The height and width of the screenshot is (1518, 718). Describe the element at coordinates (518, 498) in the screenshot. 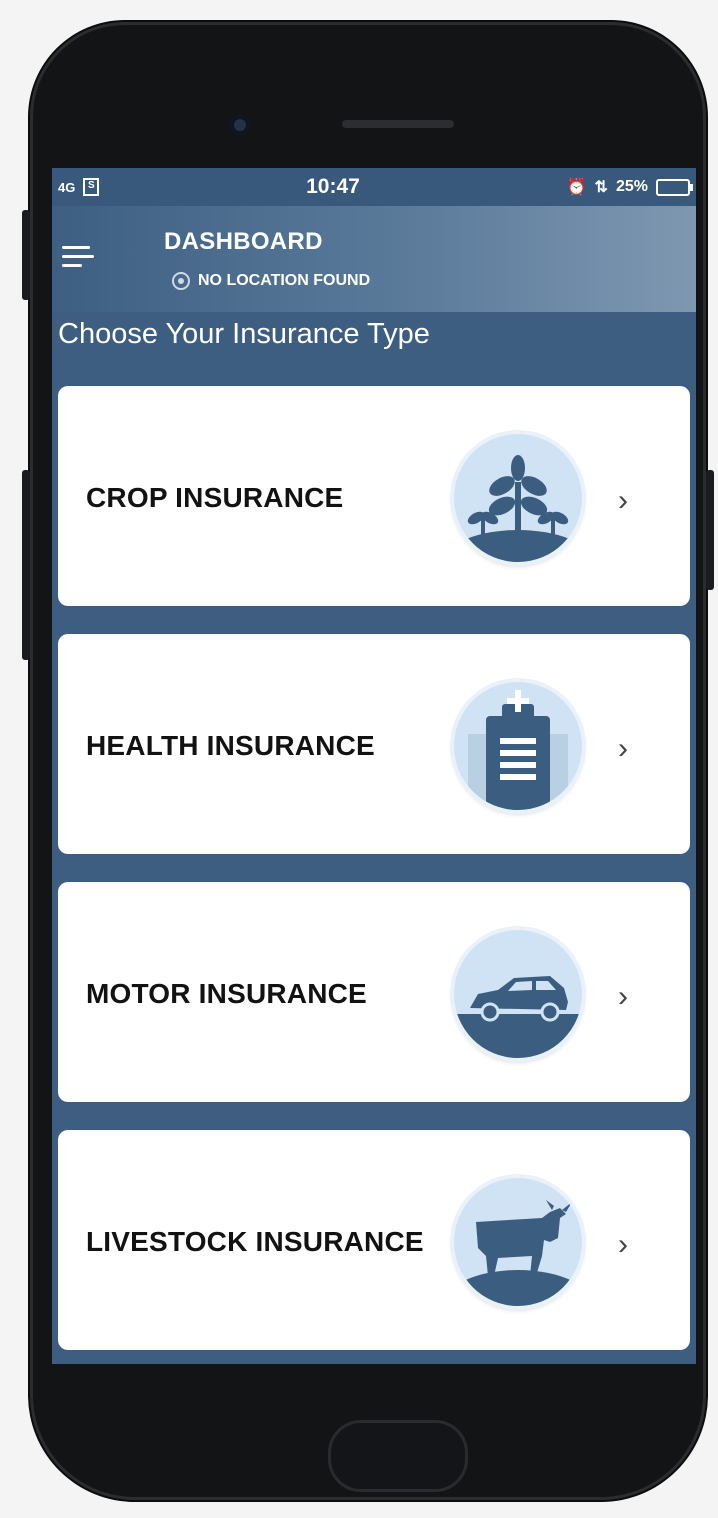

I see `plant-icon` at that location.